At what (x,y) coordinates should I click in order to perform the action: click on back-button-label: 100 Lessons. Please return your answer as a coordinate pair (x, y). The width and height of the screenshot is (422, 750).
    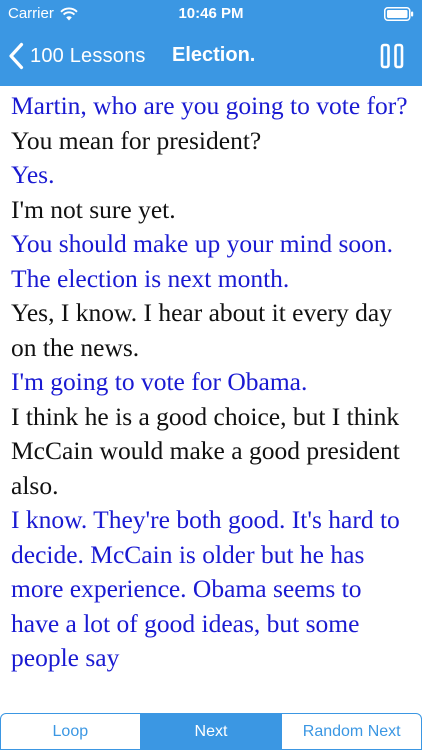
    Looking at the image, I should click on (88, 55).